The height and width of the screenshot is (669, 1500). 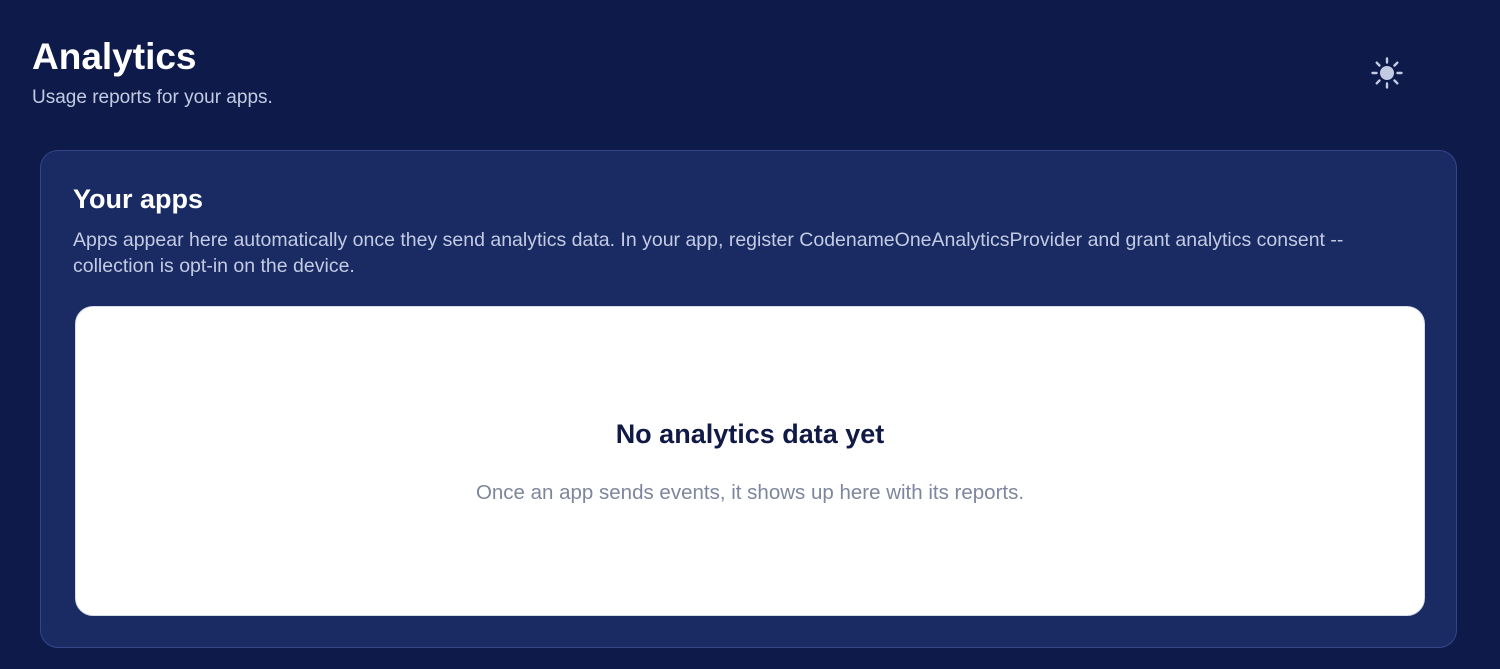 I want to click on page-title: Analytics, so click(x=114, y=56).